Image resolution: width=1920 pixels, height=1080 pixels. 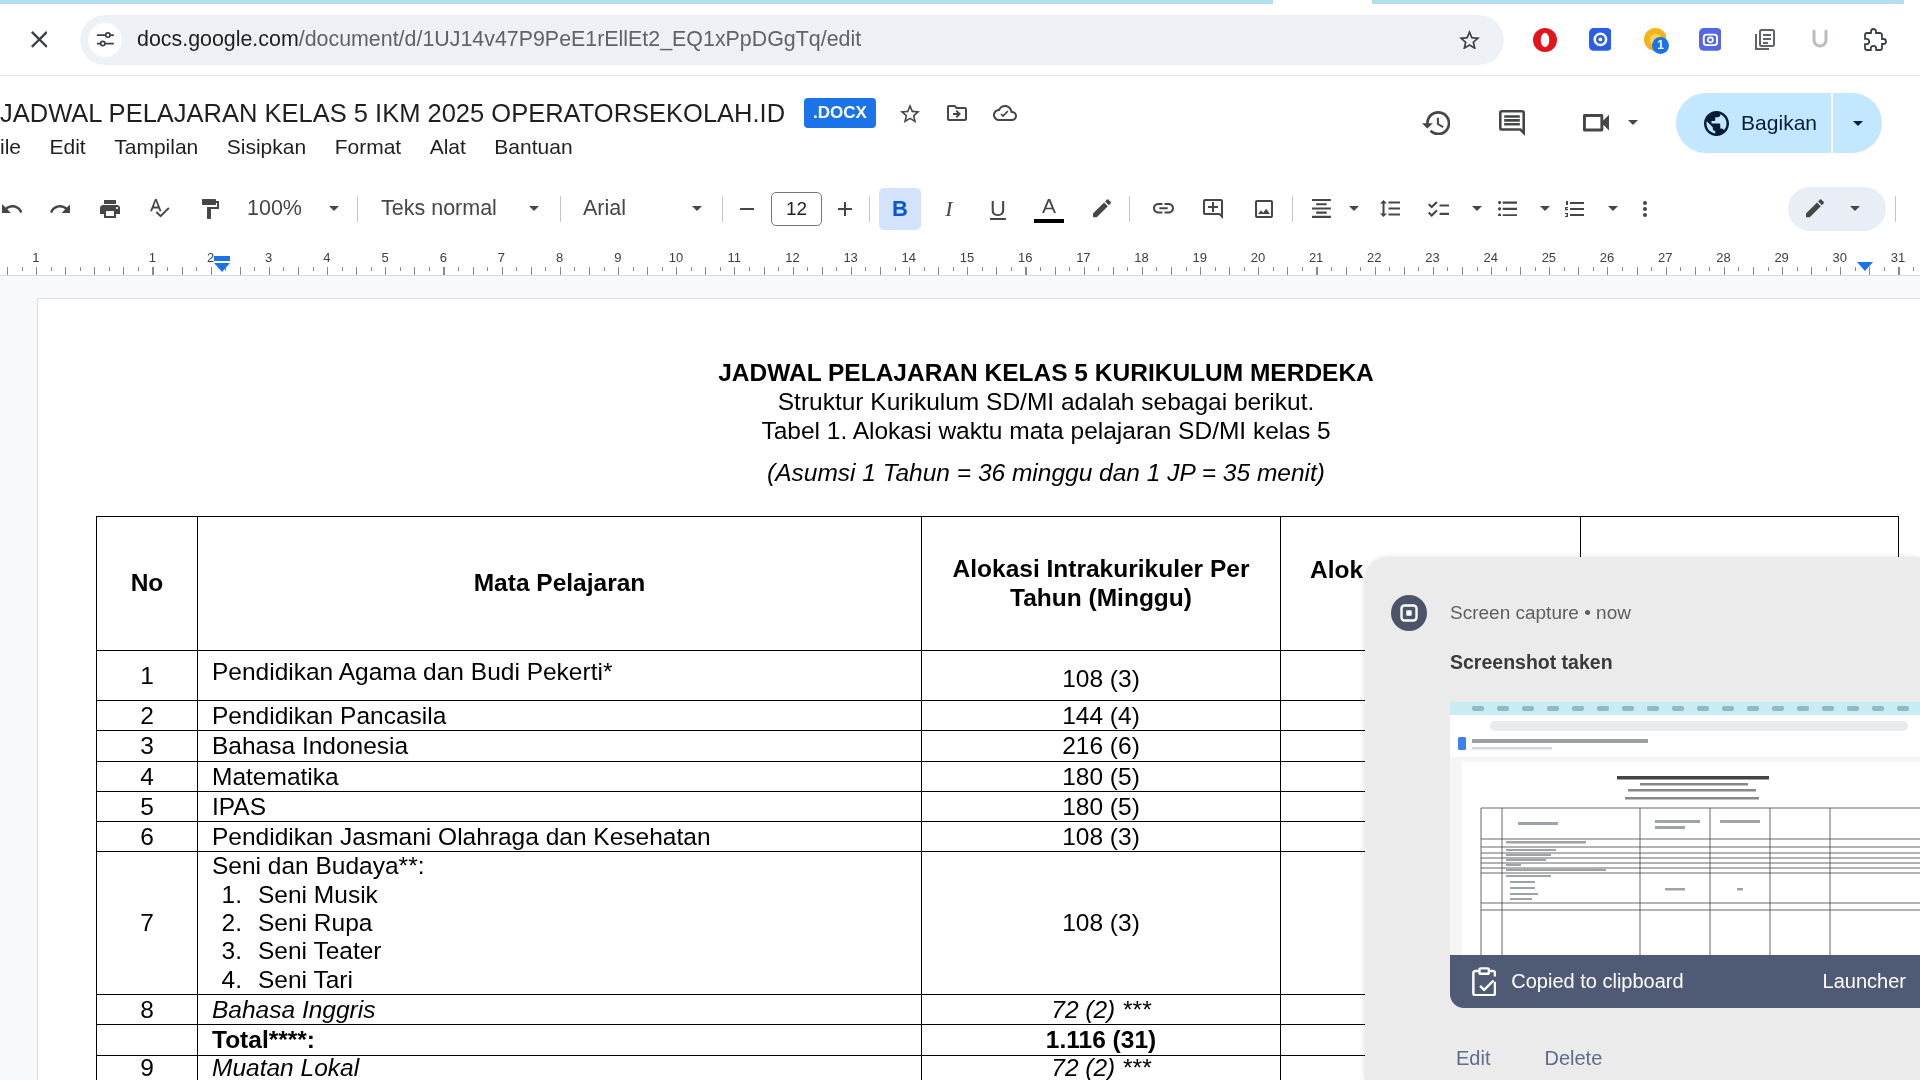 I want to click on table-cell: 3, so click(x=147, y=746).